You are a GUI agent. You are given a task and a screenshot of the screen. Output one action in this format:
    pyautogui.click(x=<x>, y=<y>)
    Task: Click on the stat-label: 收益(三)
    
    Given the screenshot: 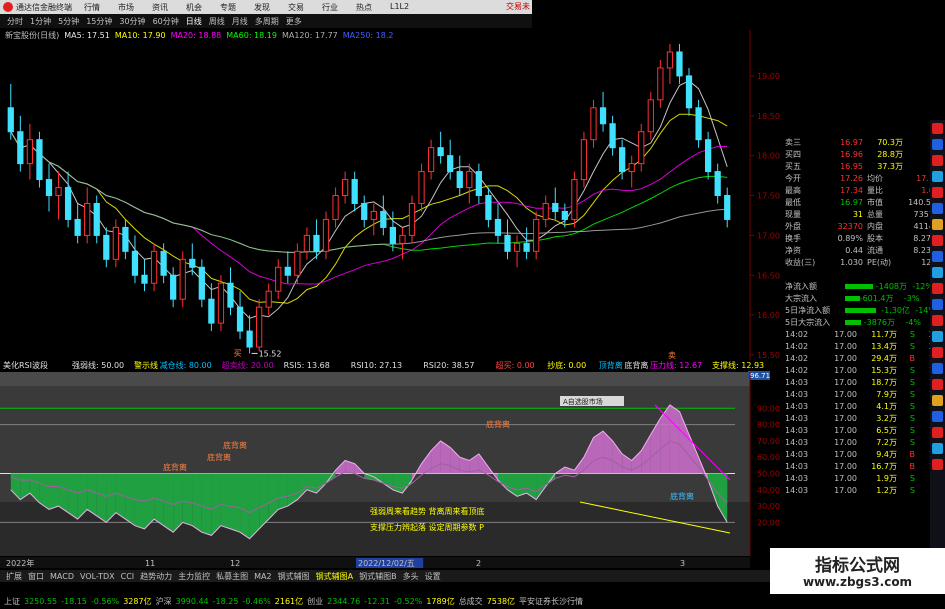 What is the action you would take?
    pyautogui.click(x=800, y=262)
    